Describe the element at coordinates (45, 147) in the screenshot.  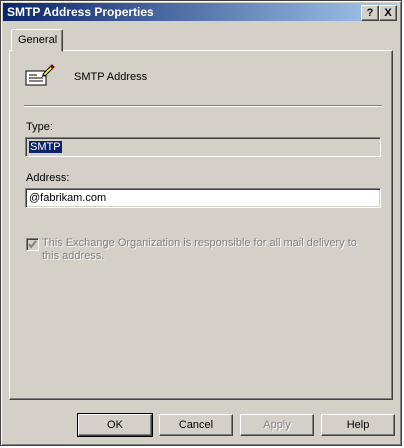
I see `type-value: SMTP` at that location.